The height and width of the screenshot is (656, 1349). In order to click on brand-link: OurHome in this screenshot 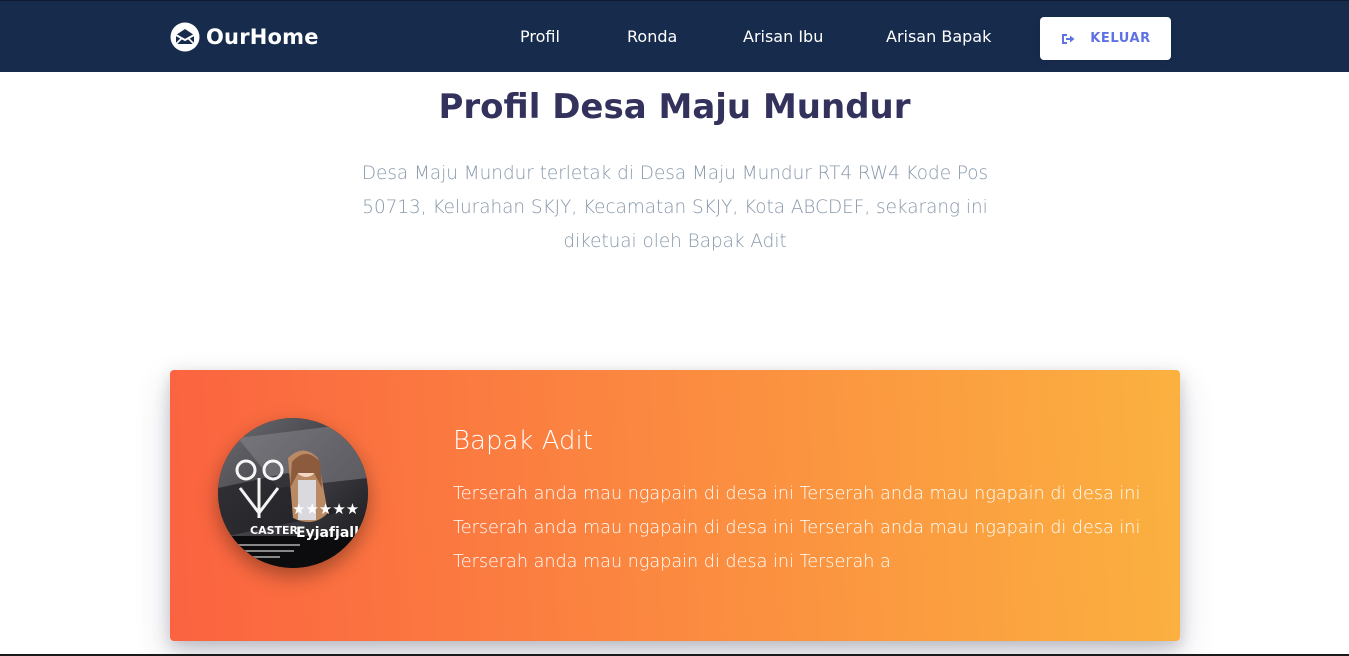, I will do `click(244, 37)`.